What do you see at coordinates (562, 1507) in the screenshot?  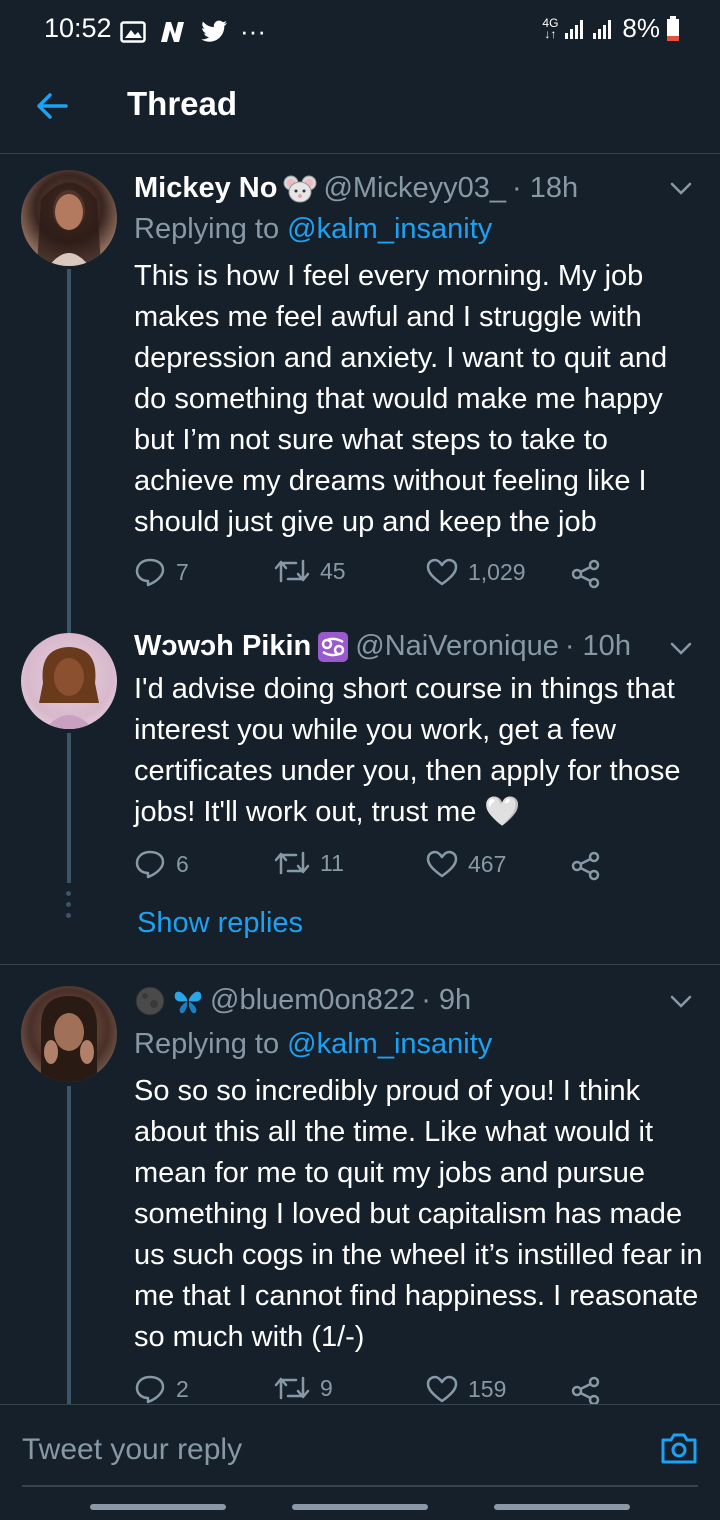 I see `nav-back` at bounding box center [562, 1507].